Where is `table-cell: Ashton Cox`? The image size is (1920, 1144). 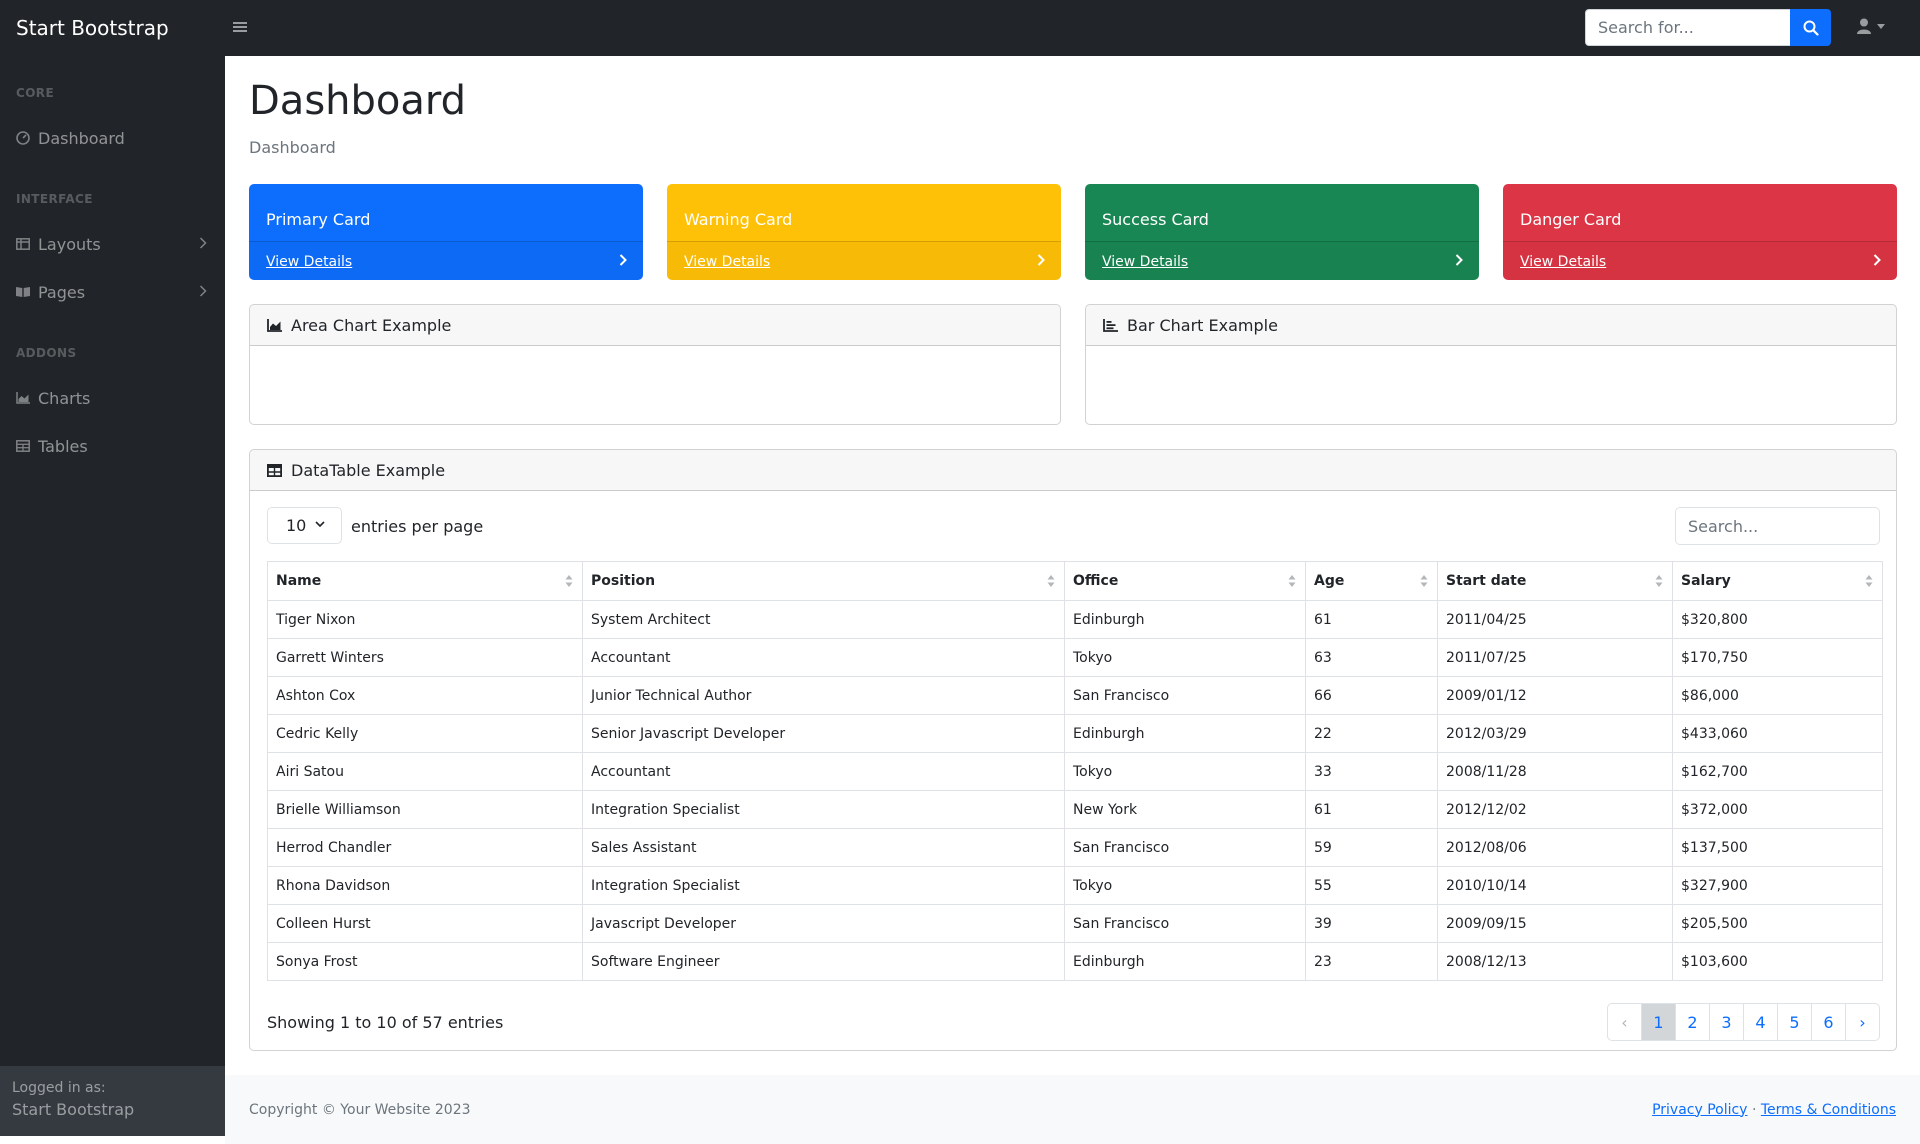 table-cell: Ashton Cox is located at coordinates (425, 695).